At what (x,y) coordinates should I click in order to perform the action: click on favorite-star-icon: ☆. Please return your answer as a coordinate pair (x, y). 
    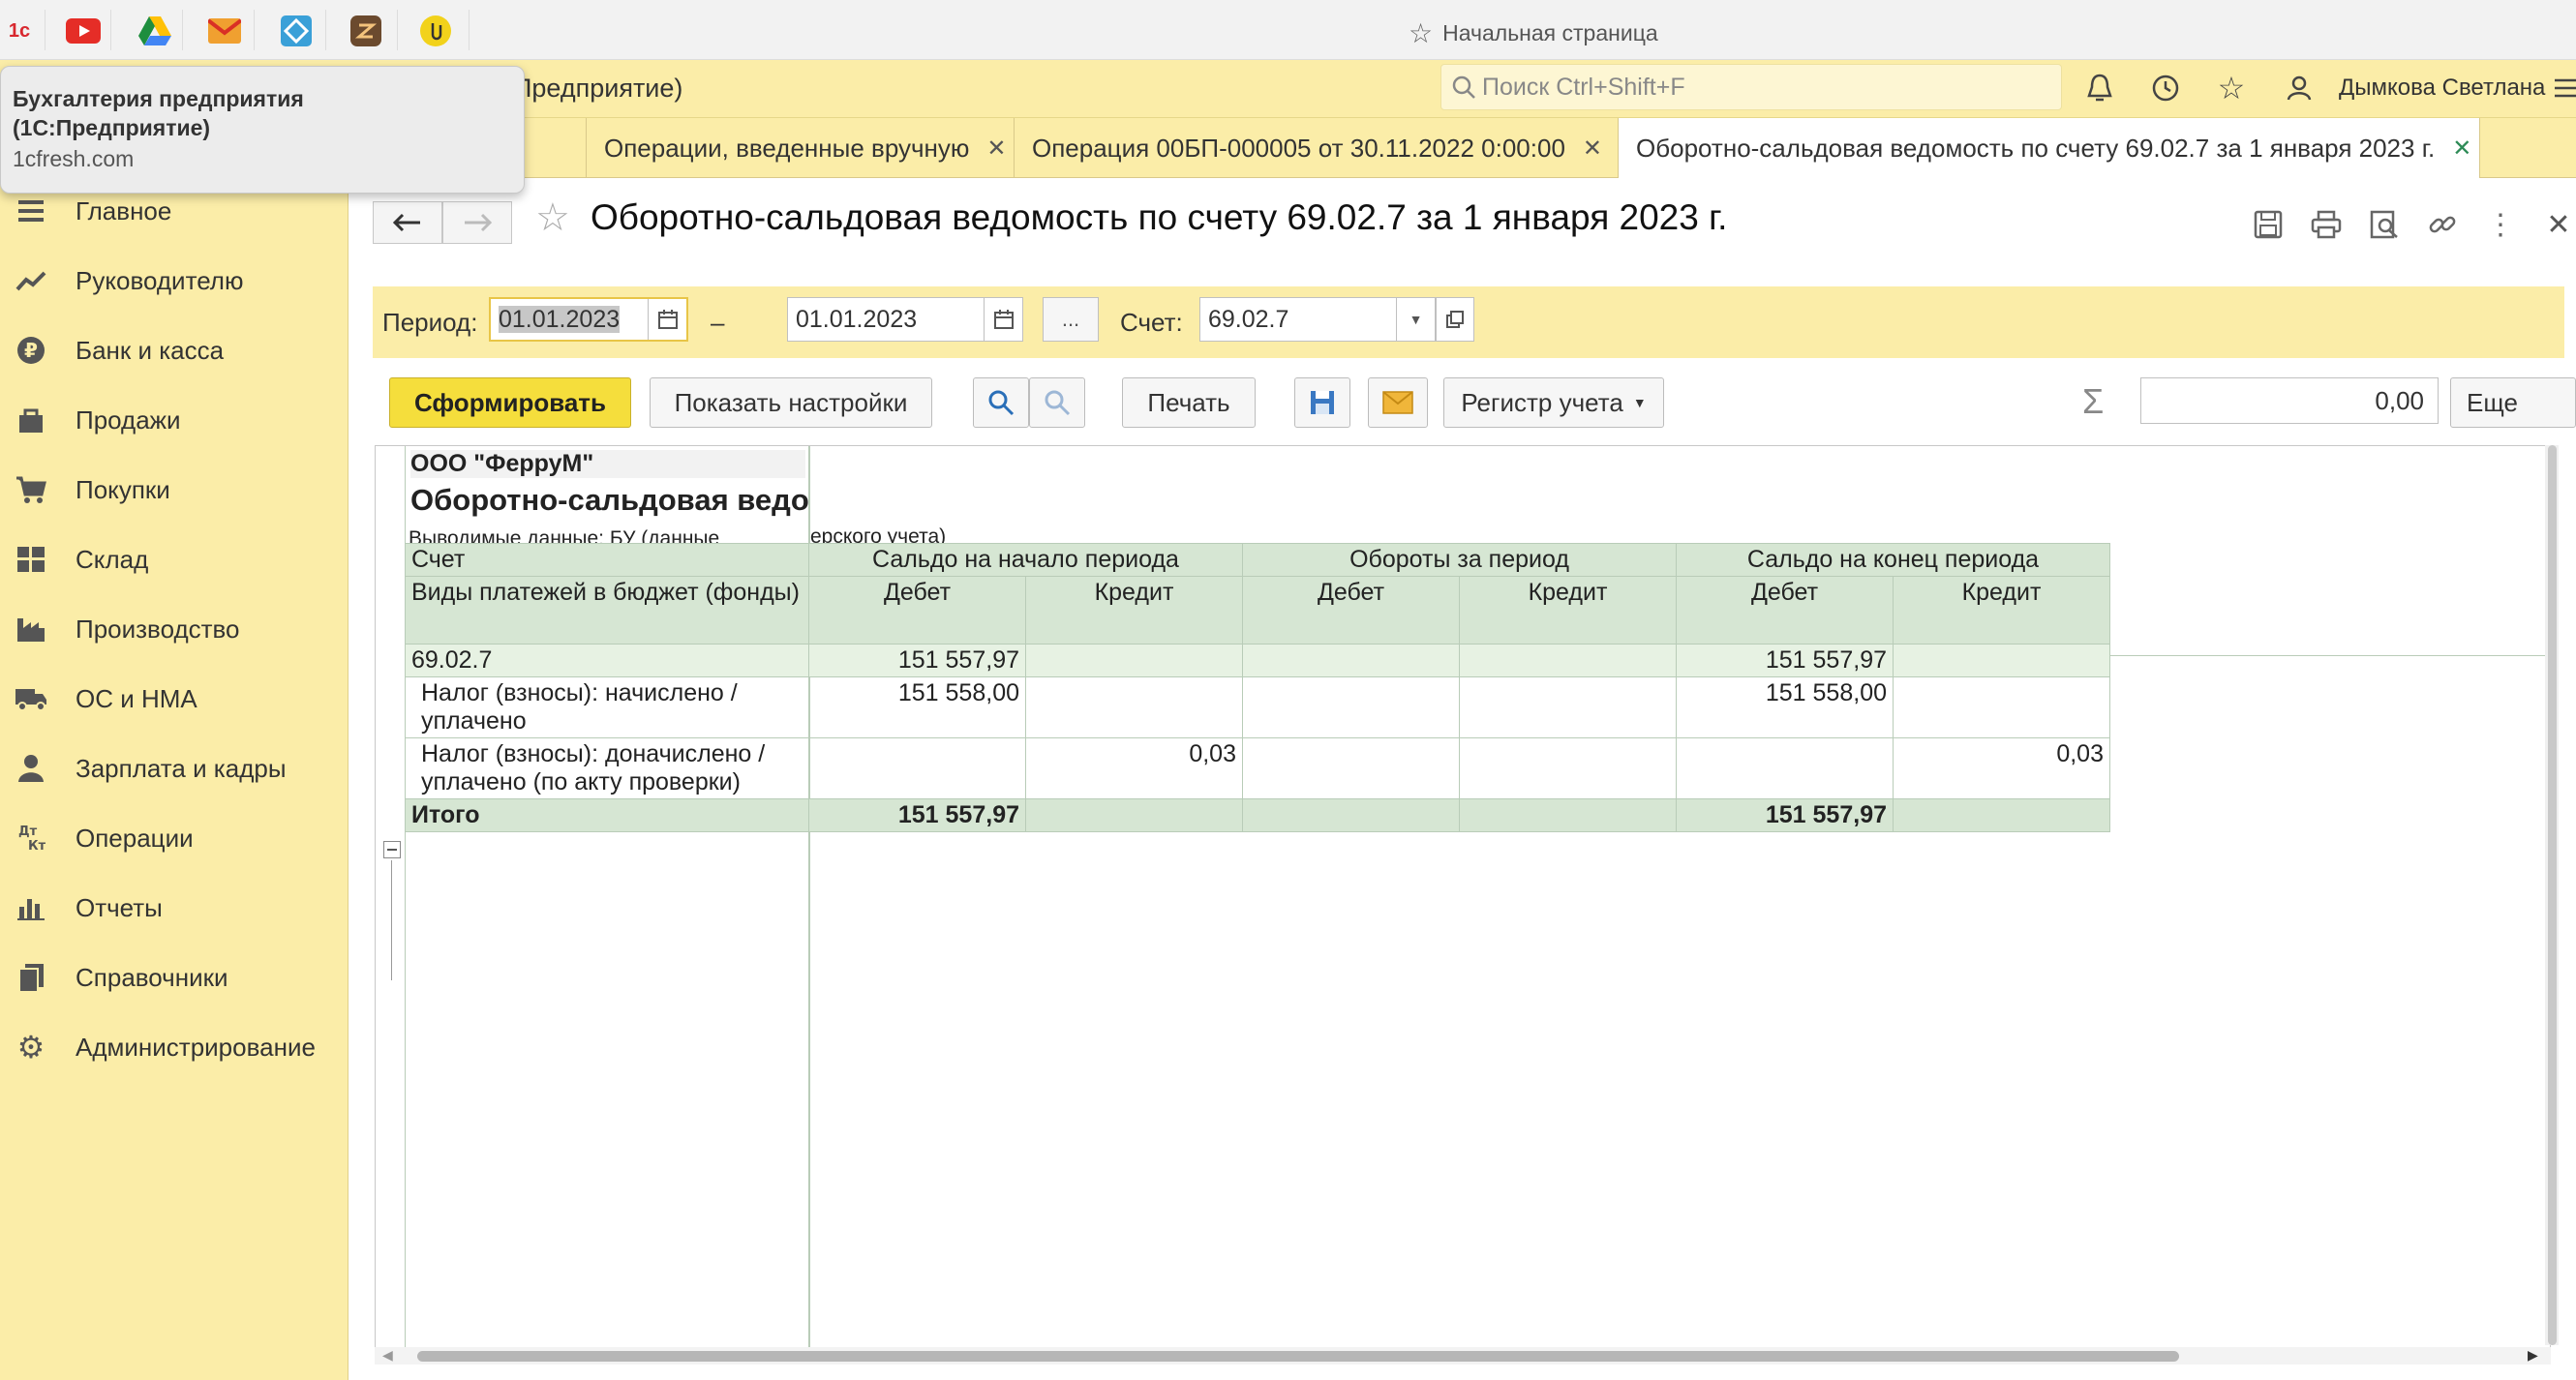
    Looking at the image, I should click on (552, 218).